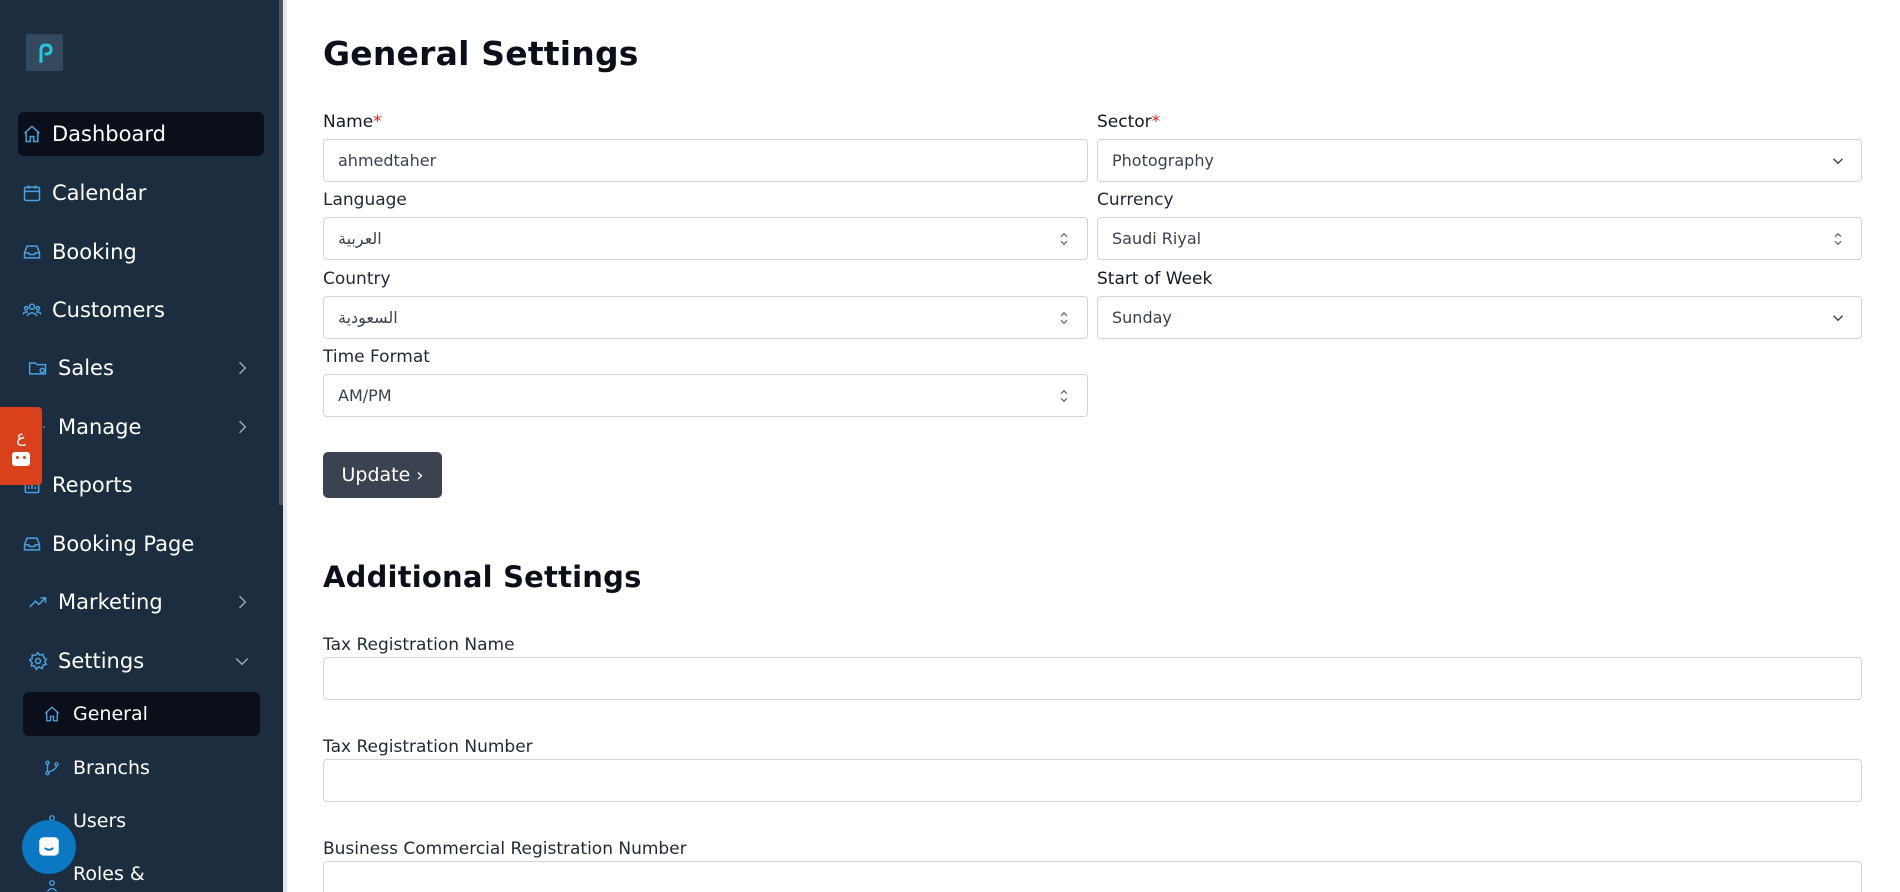 The width and height of the screenshot is (1900, 892). What do you see at coordinates (365, 395) in the screenshot?
I see `time-format-value: AM/PM` at bounding box center [365, 395].